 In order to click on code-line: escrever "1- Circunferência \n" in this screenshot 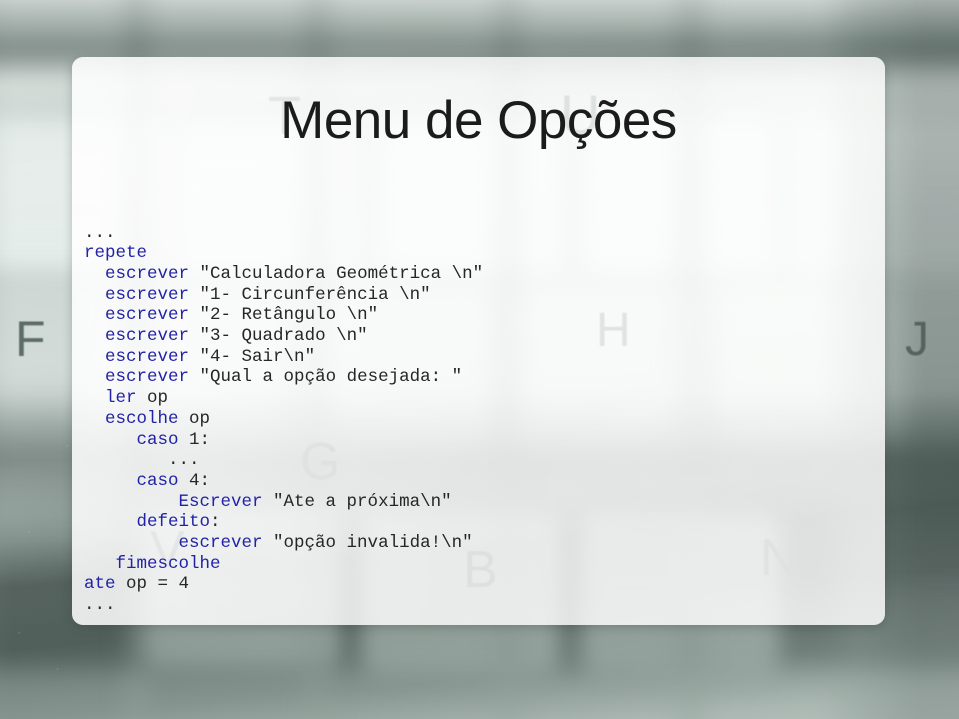, I will do `click(283, 295)`.